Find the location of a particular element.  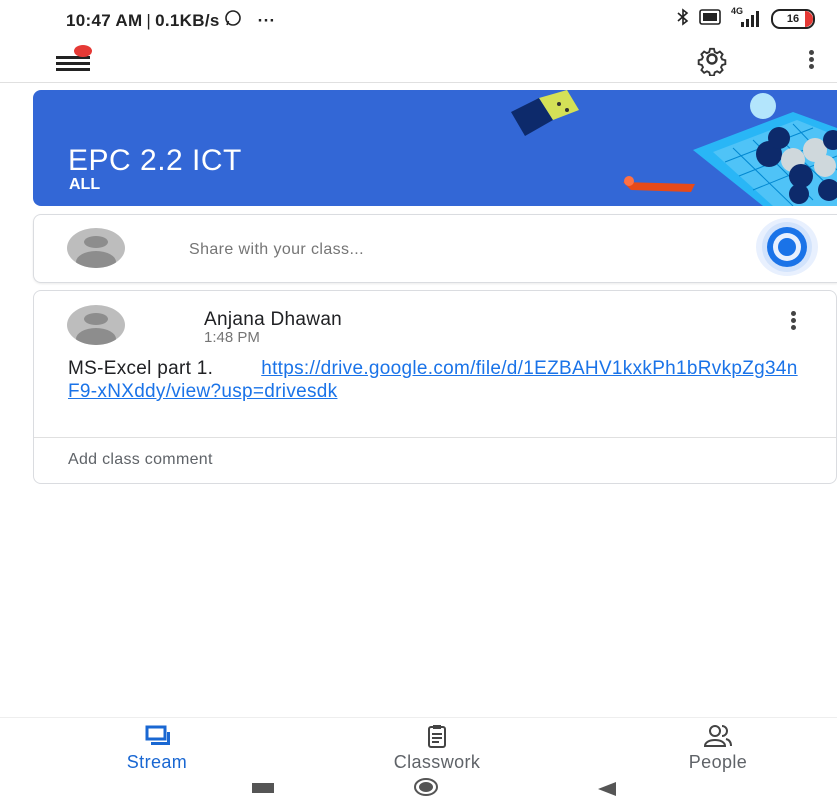

status-time: 10:47 AM is located at coordinates (104, 20).